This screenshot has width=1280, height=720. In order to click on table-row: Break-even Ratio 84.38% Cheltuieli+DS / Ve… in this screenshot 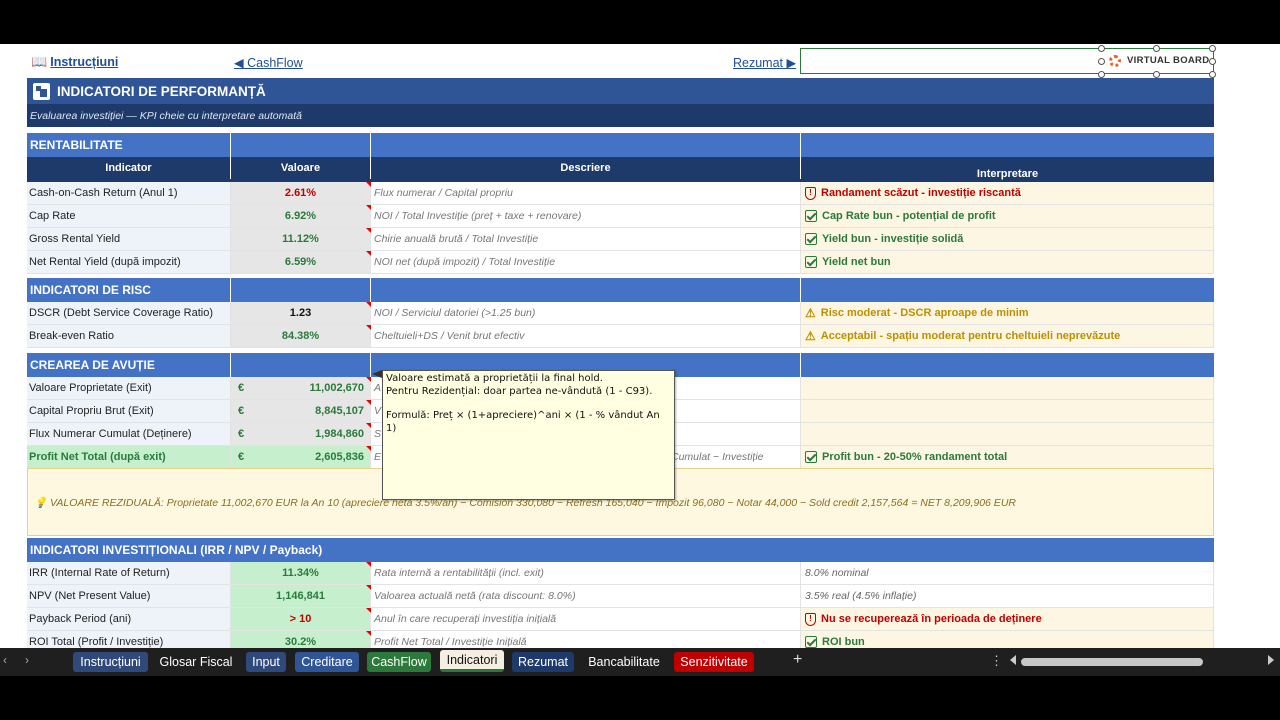, I will do `click(620, 336)`.